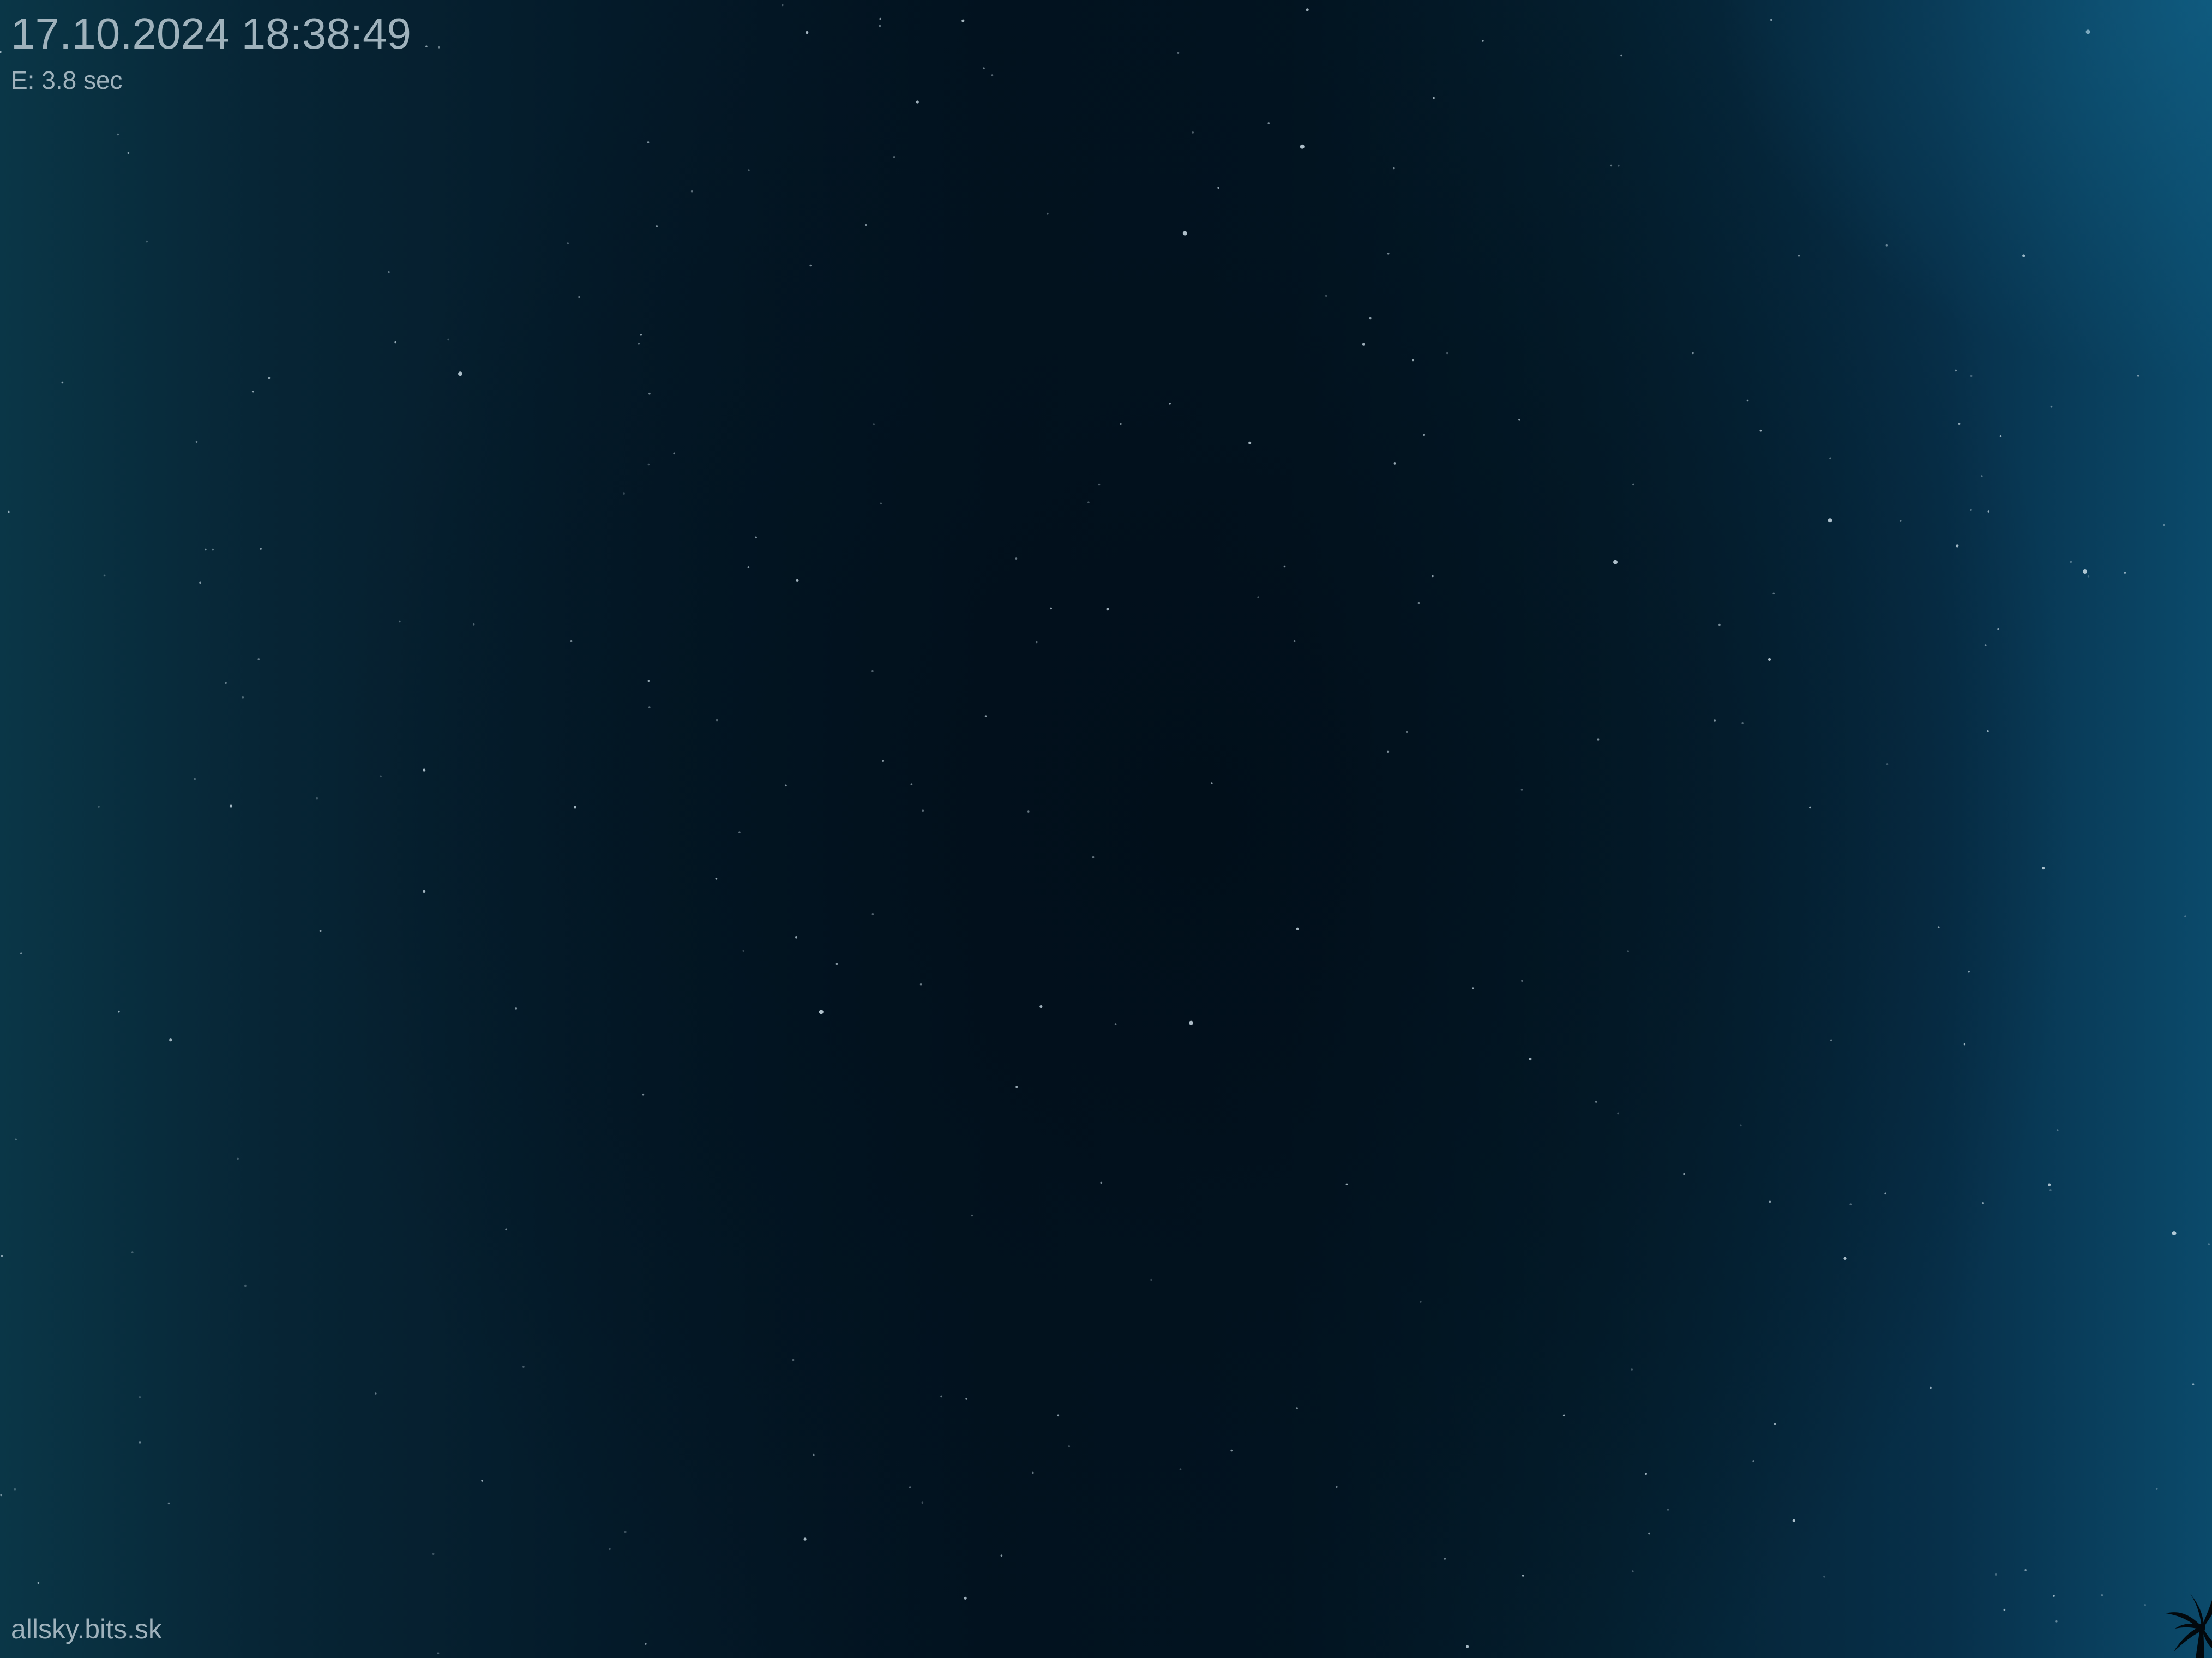 Image resolution: width=2212 pixels, height=1658 pixels. I want to click on palm-tree-silhouette-icon, so click(2189, 1626).